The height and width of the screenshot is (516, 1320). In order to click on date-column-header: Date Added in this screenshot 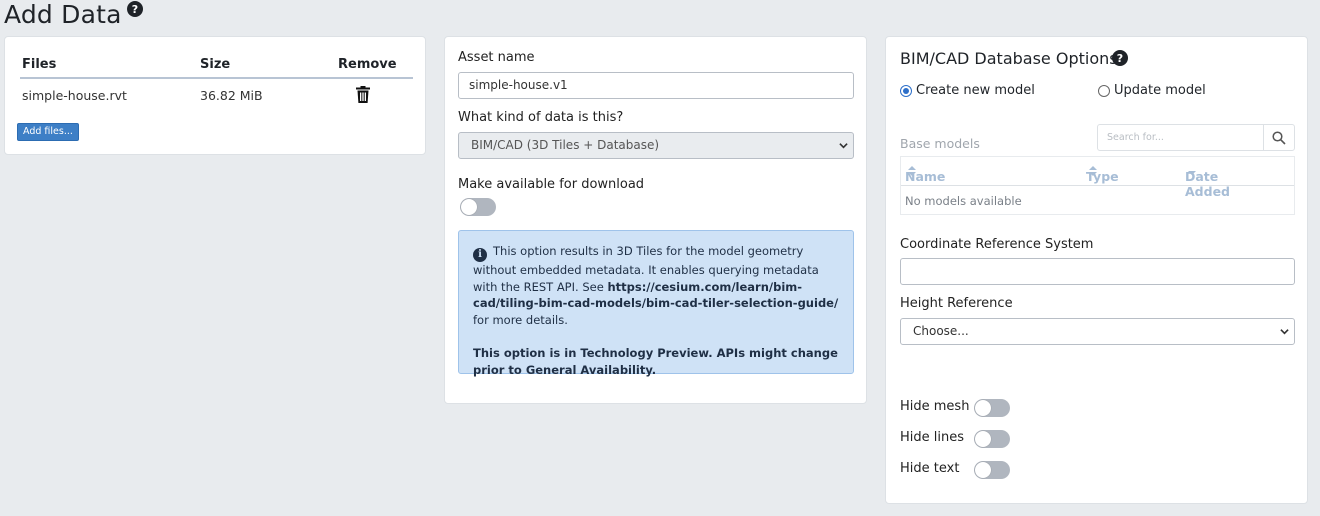, I will do `click(1207, 181)`.